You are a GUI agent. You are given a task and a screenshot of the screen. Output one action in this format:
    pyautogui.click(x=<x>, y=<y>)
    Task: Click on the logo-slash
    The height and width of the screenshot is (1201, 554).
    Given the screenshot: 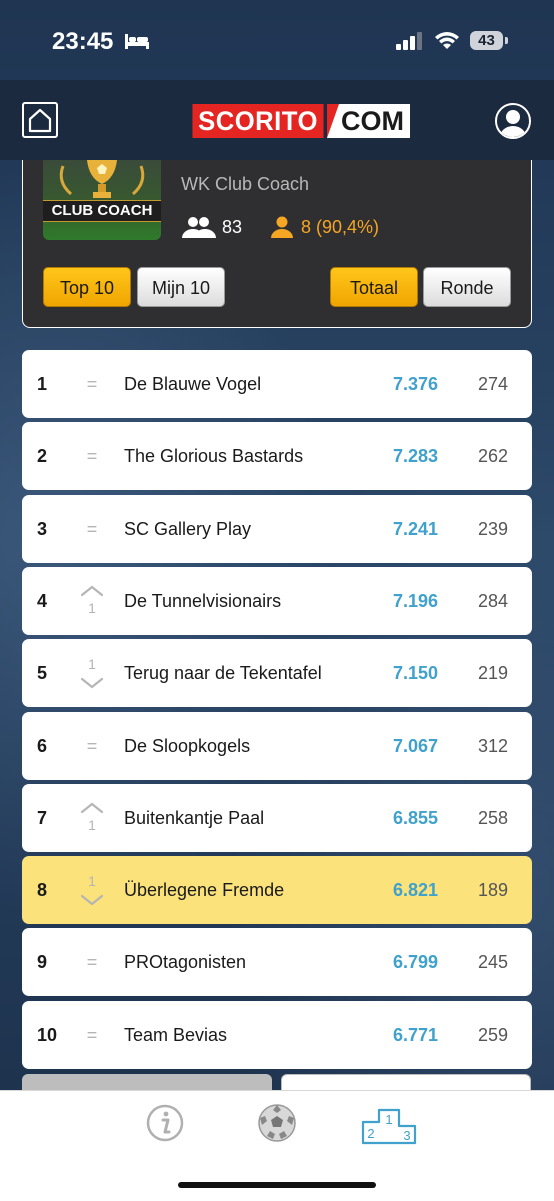 What is the action you would take?
    pyautogui.click(x=333, y=121)
    